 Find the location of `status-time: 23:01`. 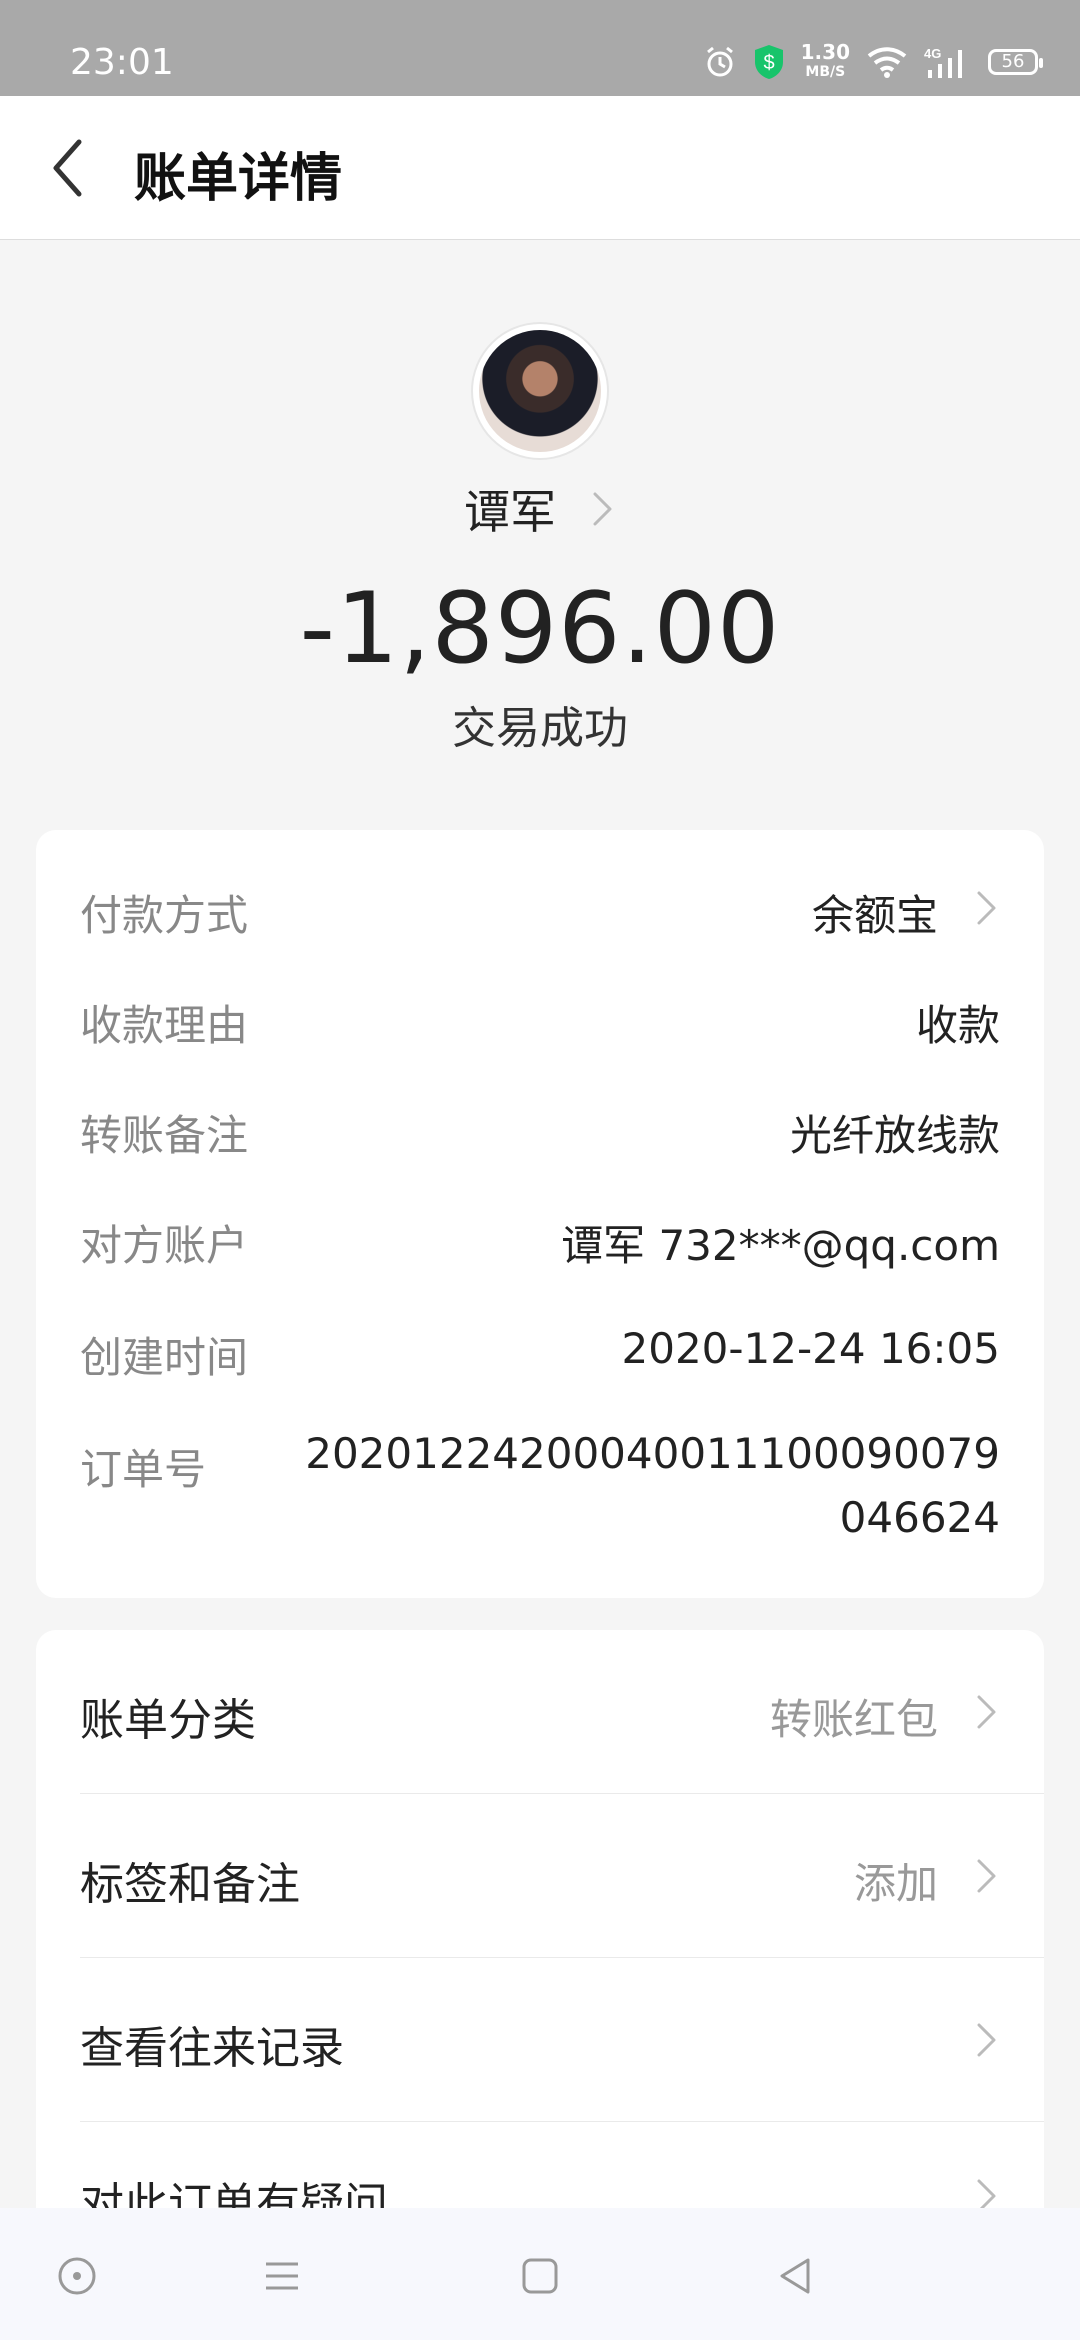

status-time: 23:01 is located at coordinates (122, 62).